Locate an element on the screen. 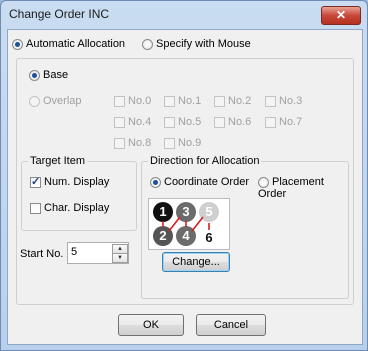 This screenshot has width=368, height=351. allocation-preview: 1 3 5 2 4 6 is located at coordinates (189, 224).